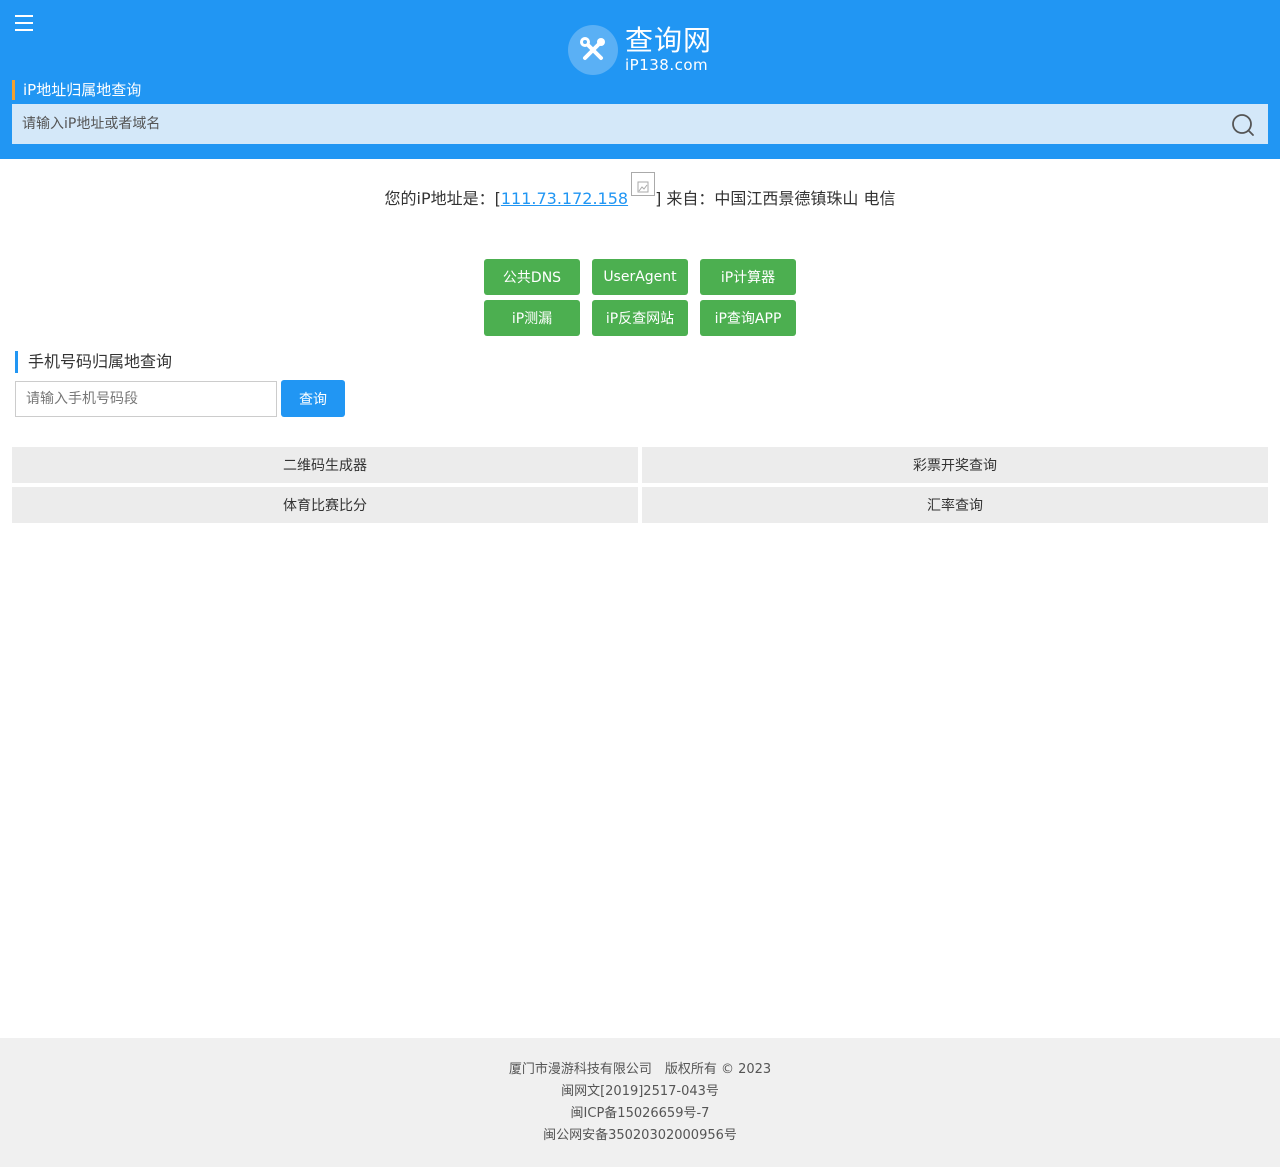 This screenshot has height=1167, width=1280. I want to click on ip-info-prefix: 您的iP地址是：[, so click(442, 198).